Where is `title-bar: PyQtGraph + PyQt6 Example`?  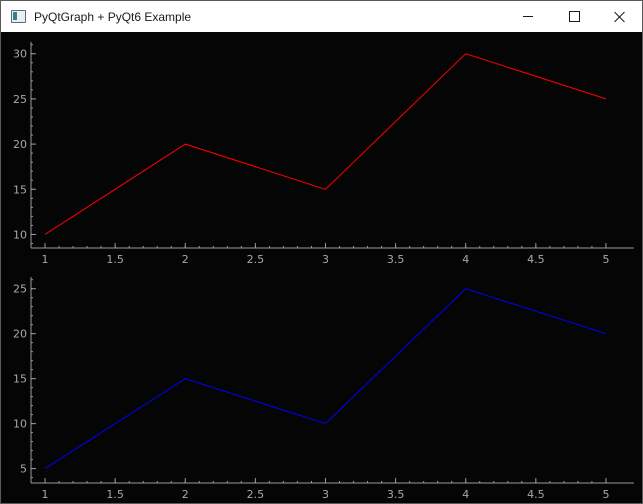
title-bar: PyQtGraph + PyQt6 Example is located at coordinates (321, 16).